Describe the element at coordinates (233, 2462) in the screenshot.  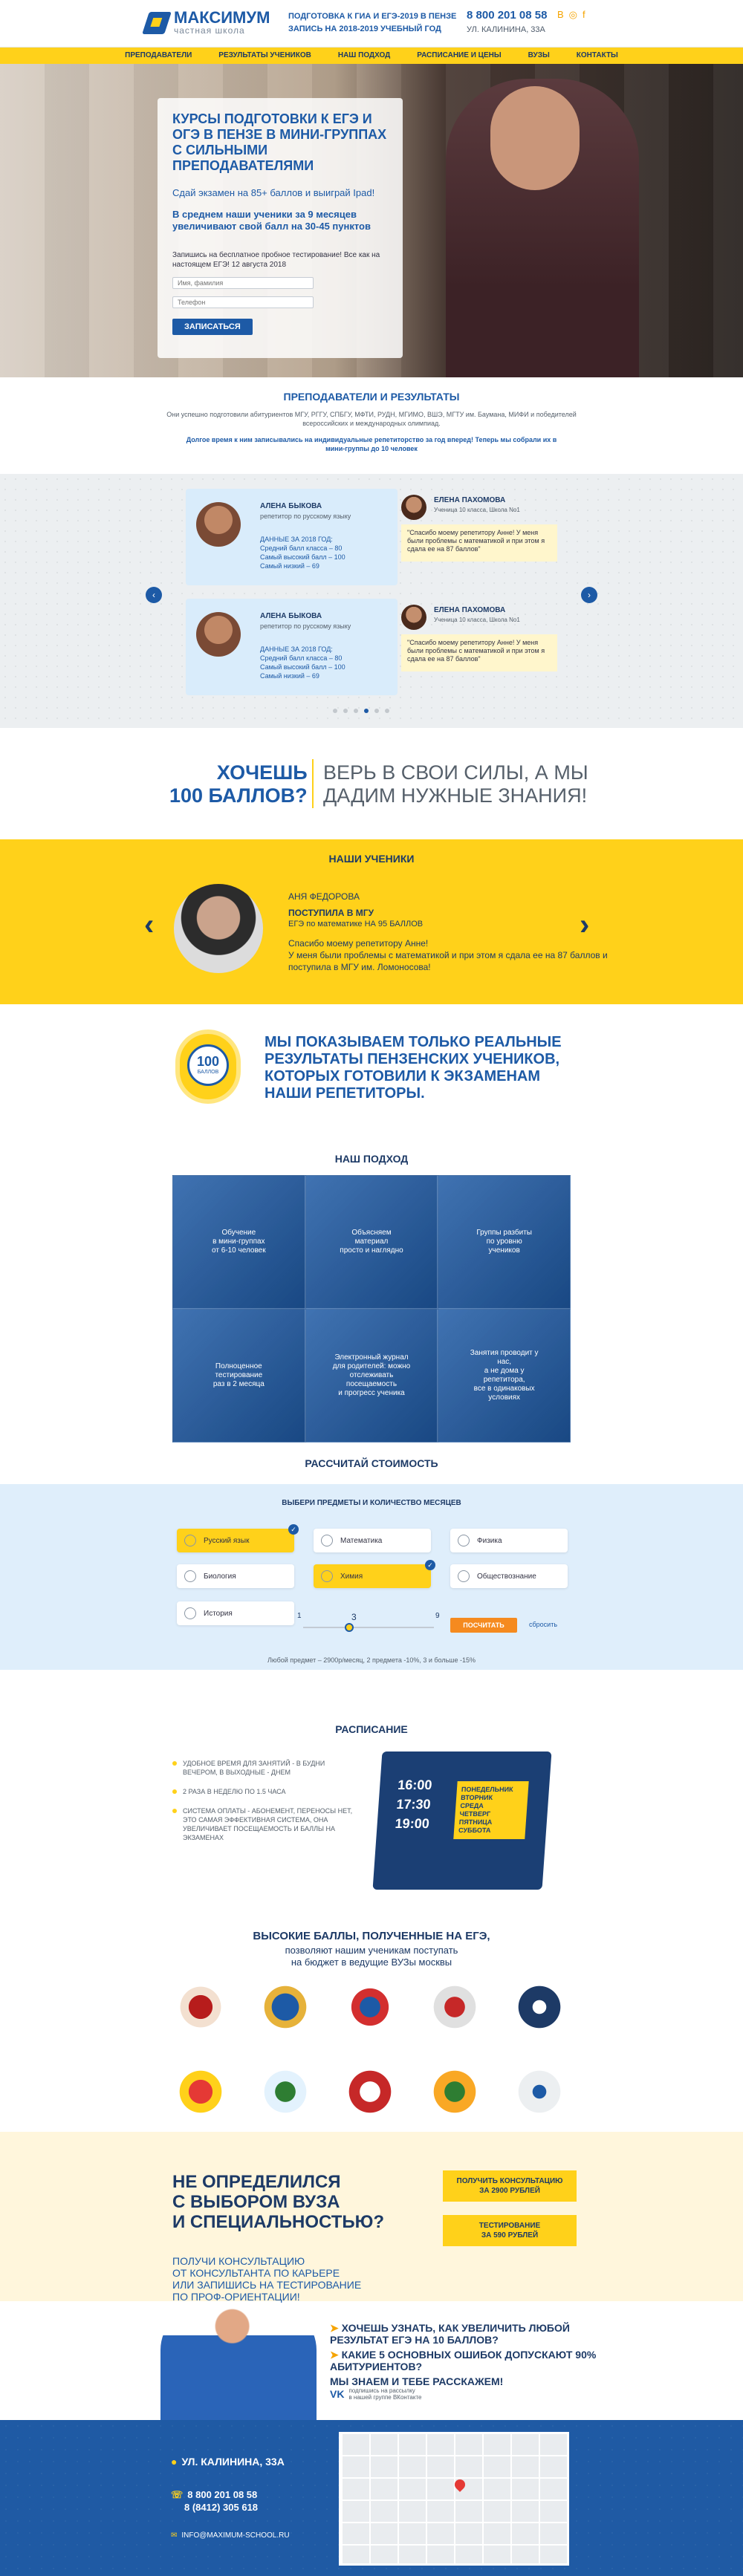
I see `footer-address-text: УЛ. КАЛИНИНА, 33А` at that location.